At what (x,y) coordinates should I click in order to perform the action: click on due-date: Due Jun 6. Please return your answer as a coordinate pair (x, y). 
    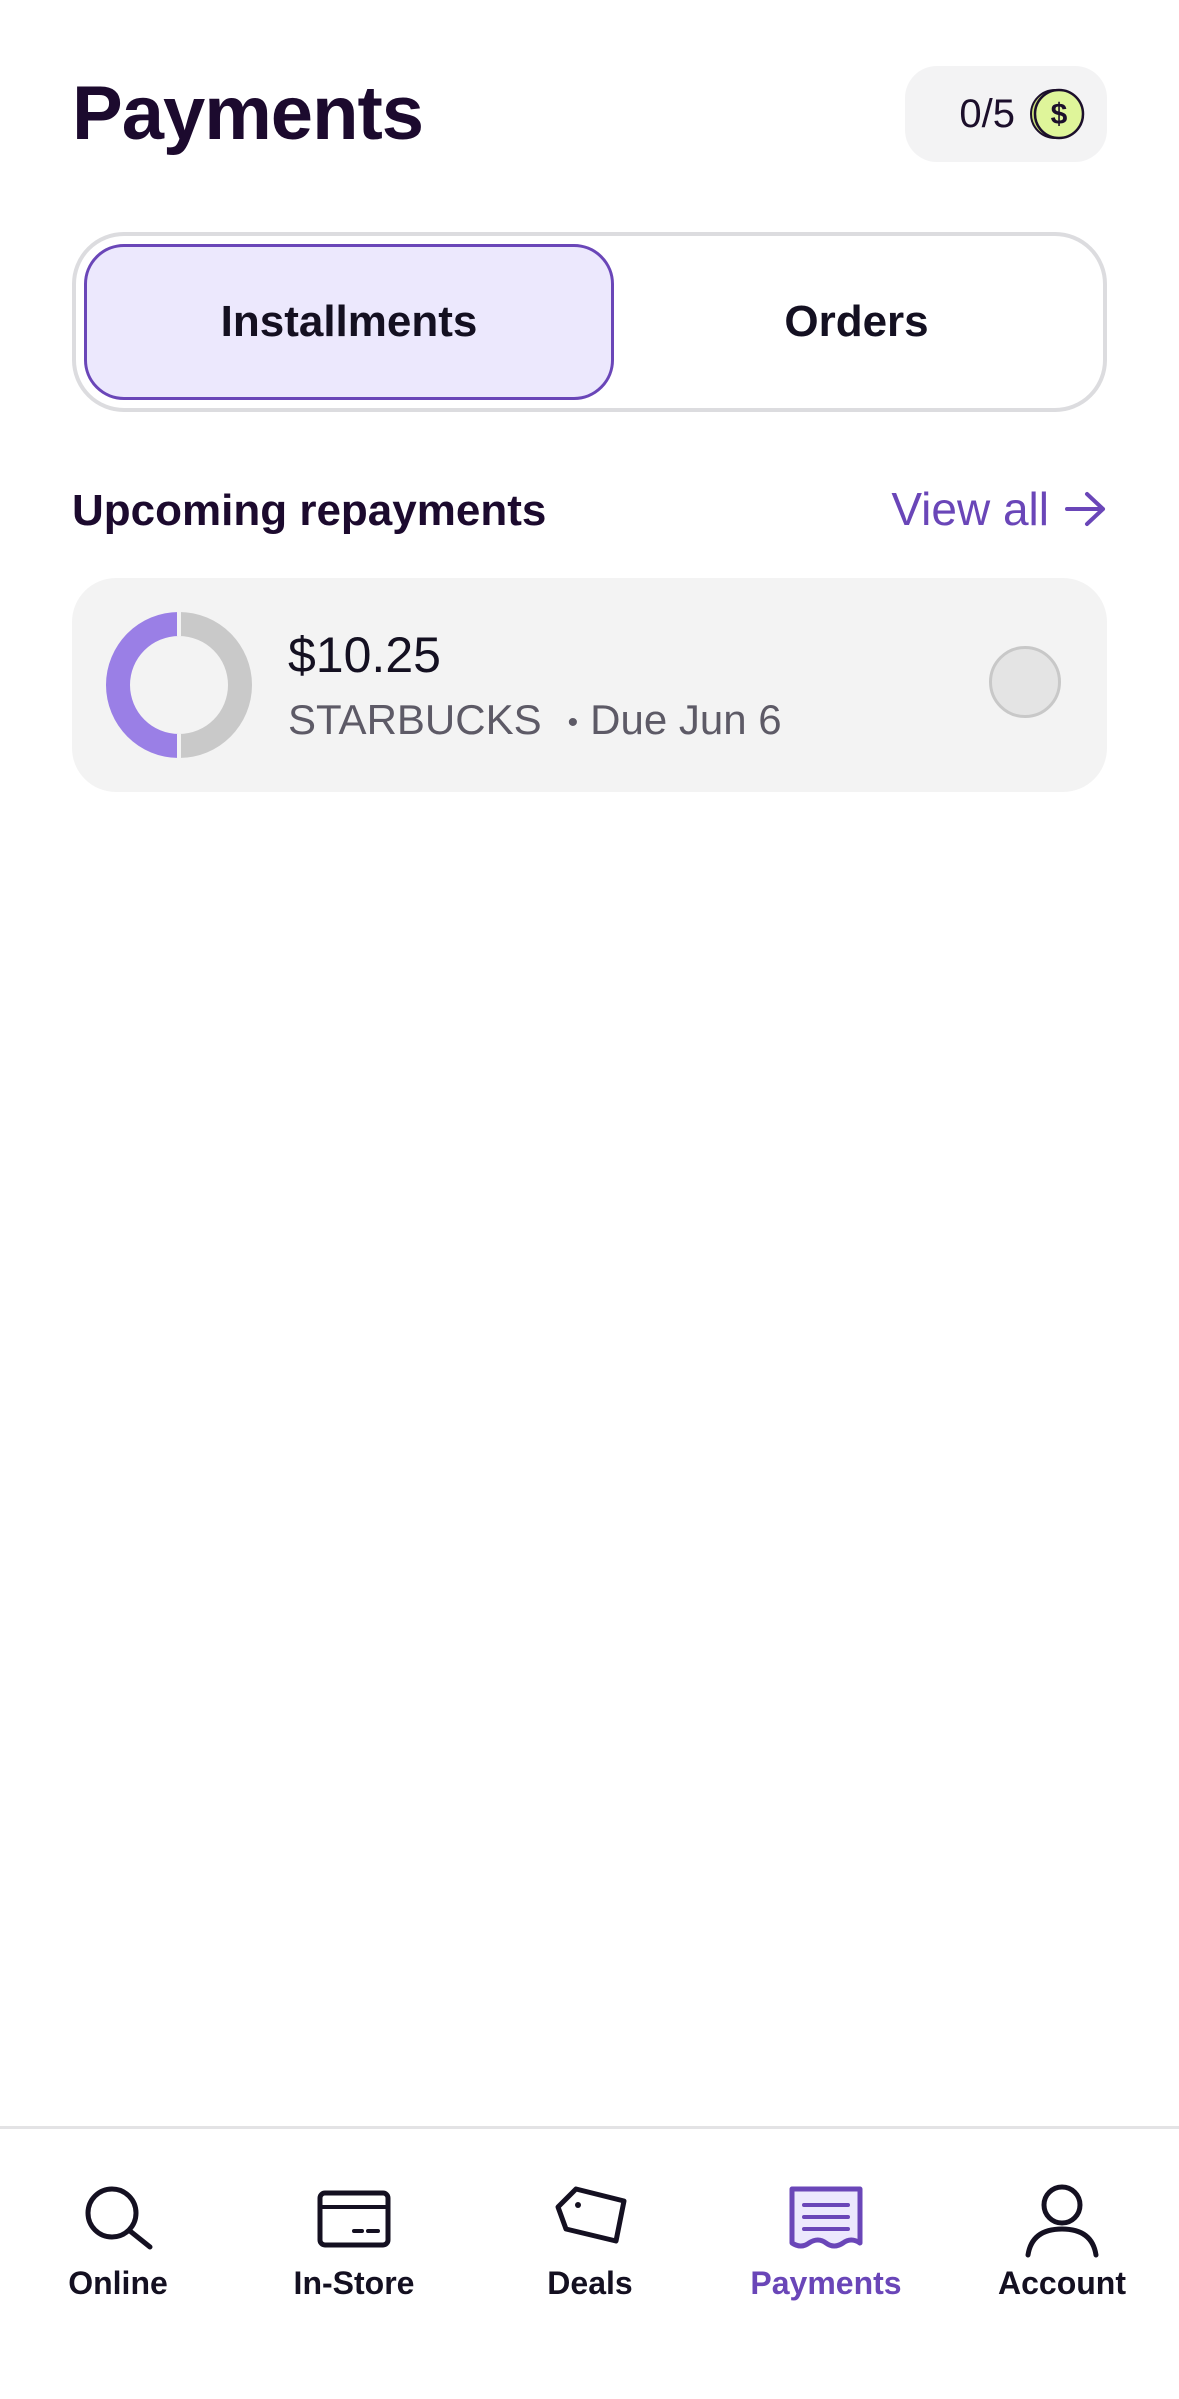
    Looking at the image, I should click on (686, 719).